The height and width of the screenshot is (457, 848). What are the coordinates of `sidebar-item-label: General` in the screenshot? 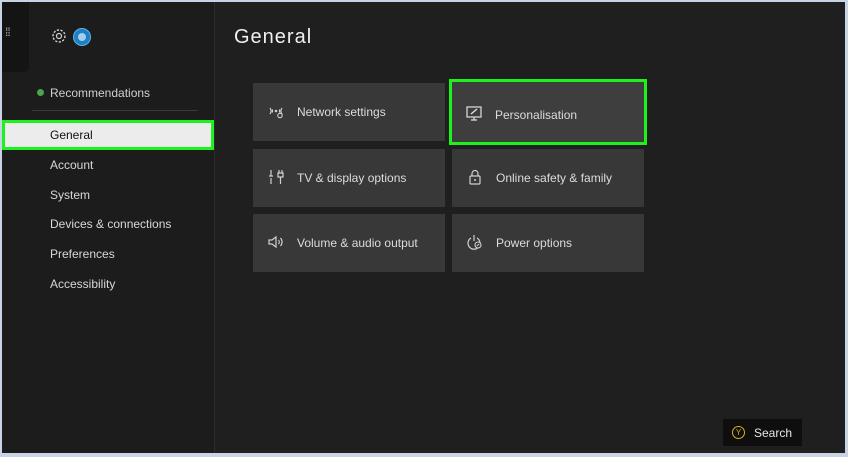 It's located at (71, 135).